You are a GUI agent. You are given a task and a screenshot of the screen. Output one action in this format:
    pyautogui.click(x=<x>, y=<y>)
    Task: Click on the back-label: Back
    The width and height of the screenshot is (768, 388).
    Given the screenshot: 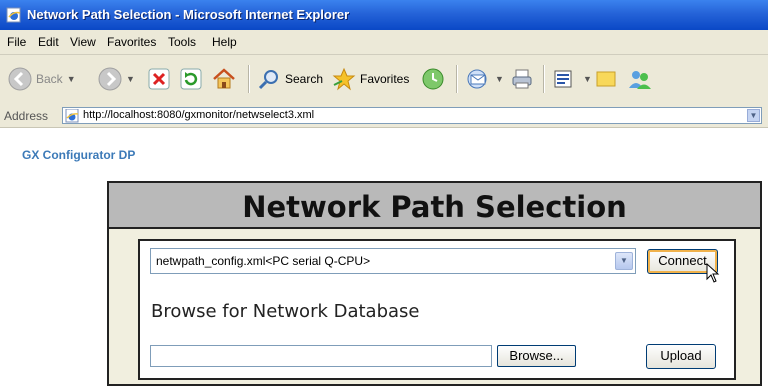 What is the action you would take?
    pyautogui.click(x=49, y=79)
    